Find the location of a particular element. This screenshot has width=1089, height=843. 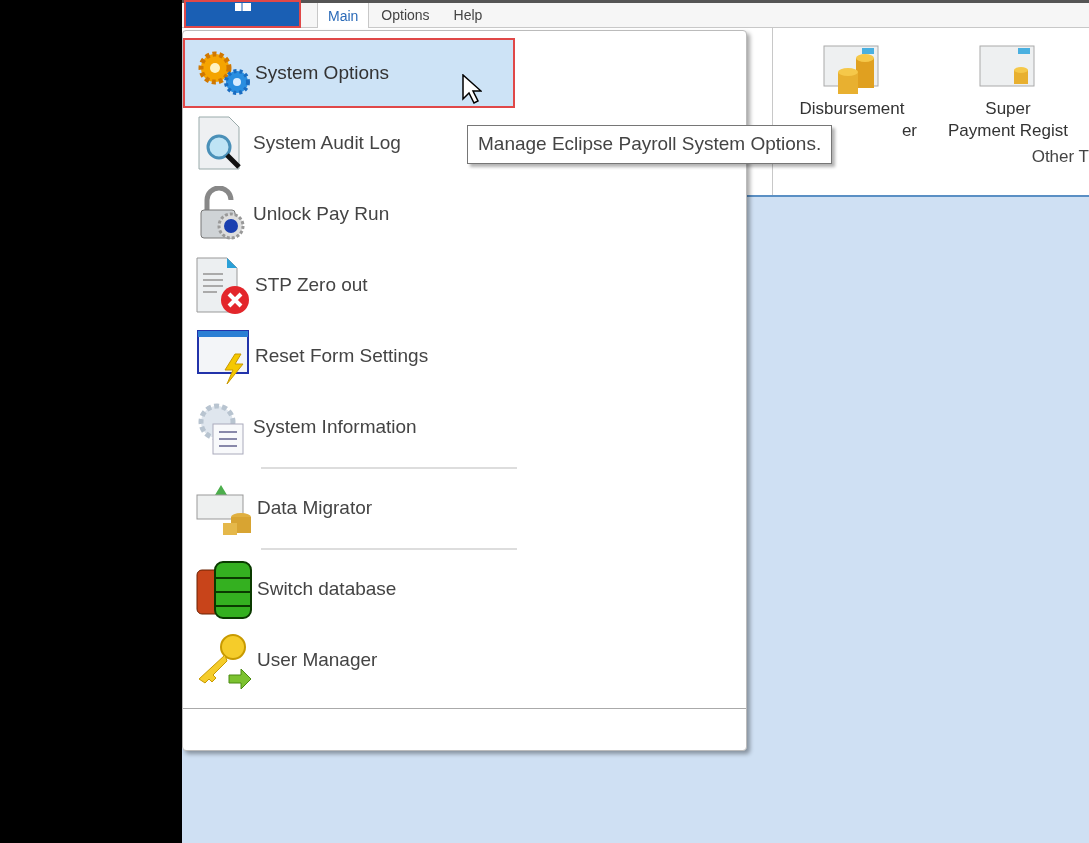

ribbon-tab: Options is located at coordinates (405, 15).